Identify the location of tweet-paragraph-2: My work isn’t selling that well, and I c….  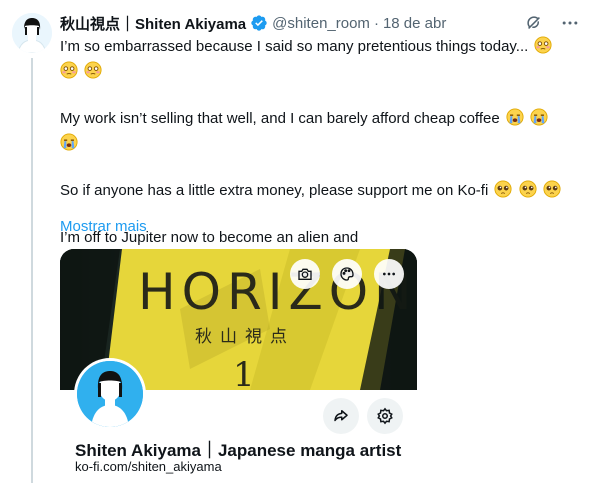
(315, 133).